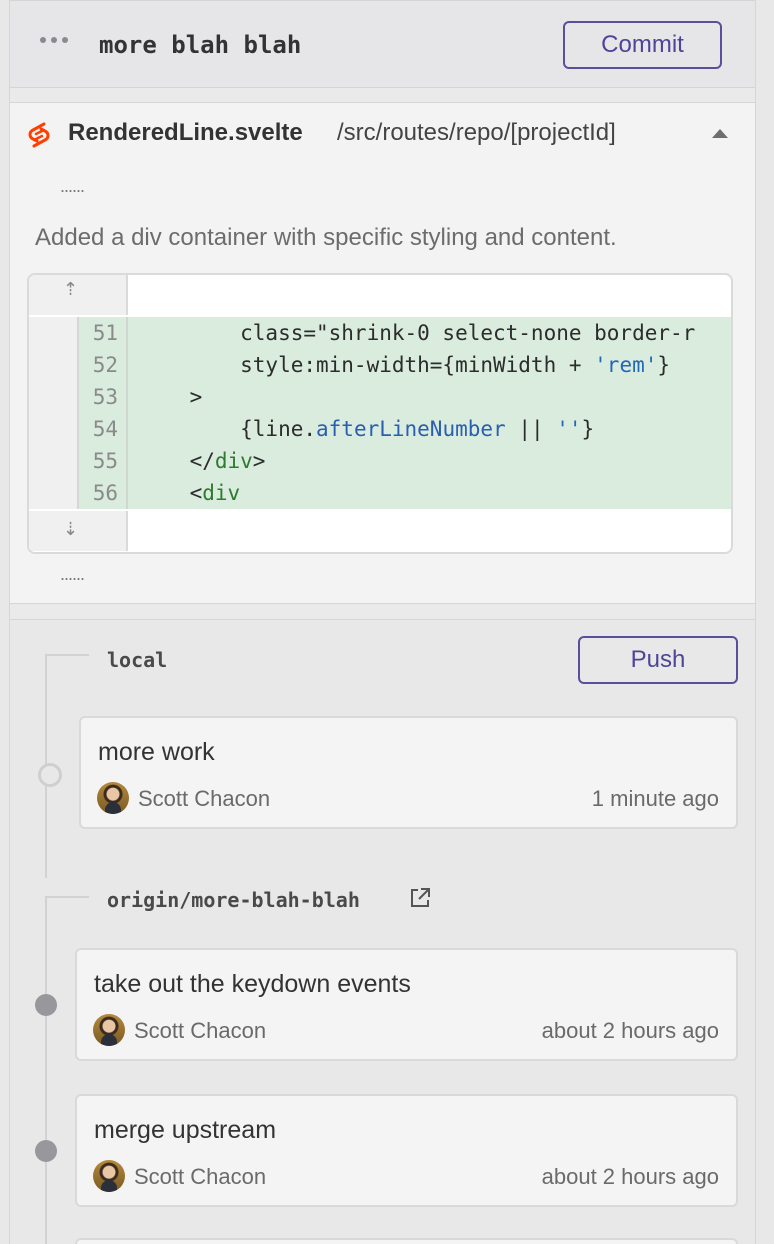  I want to click on remote-lane-branch, so click(67, 897).